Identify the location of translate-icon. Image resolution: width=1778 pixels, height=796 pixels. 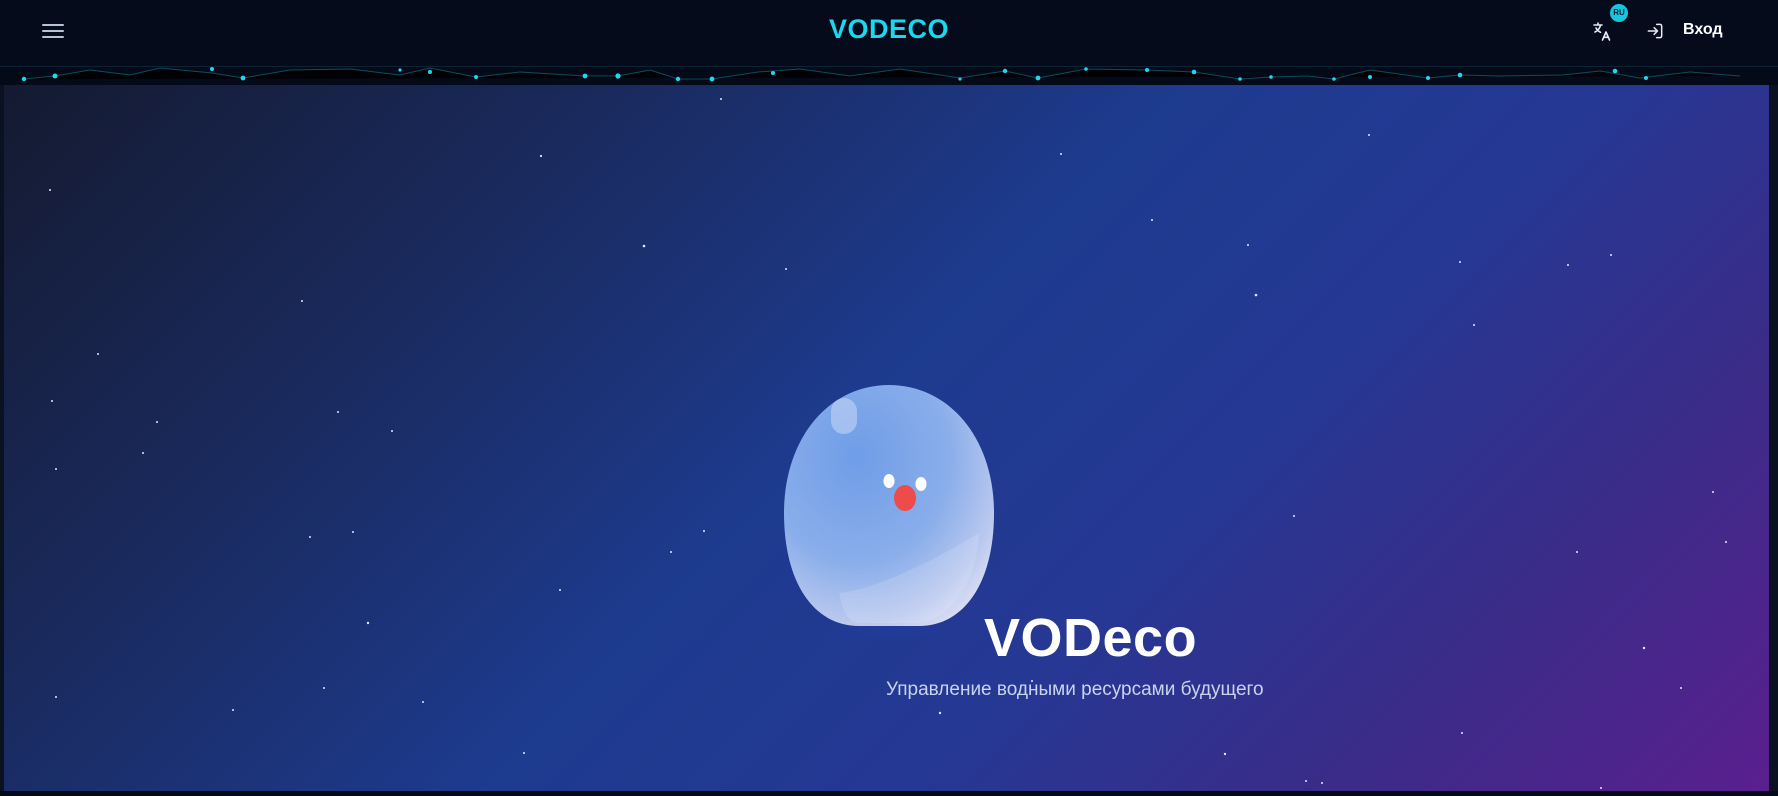
(1602, 32).